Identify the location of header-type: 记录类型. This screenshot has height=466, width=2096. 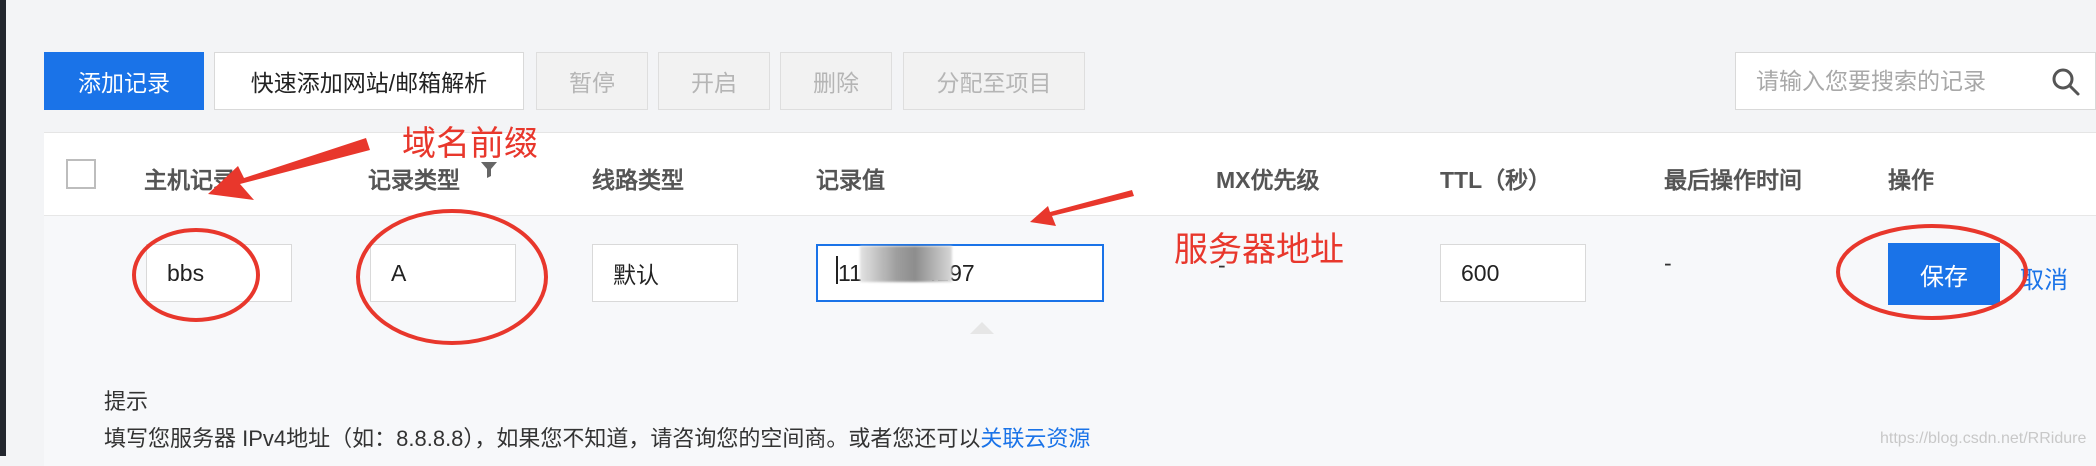
(414, 180).